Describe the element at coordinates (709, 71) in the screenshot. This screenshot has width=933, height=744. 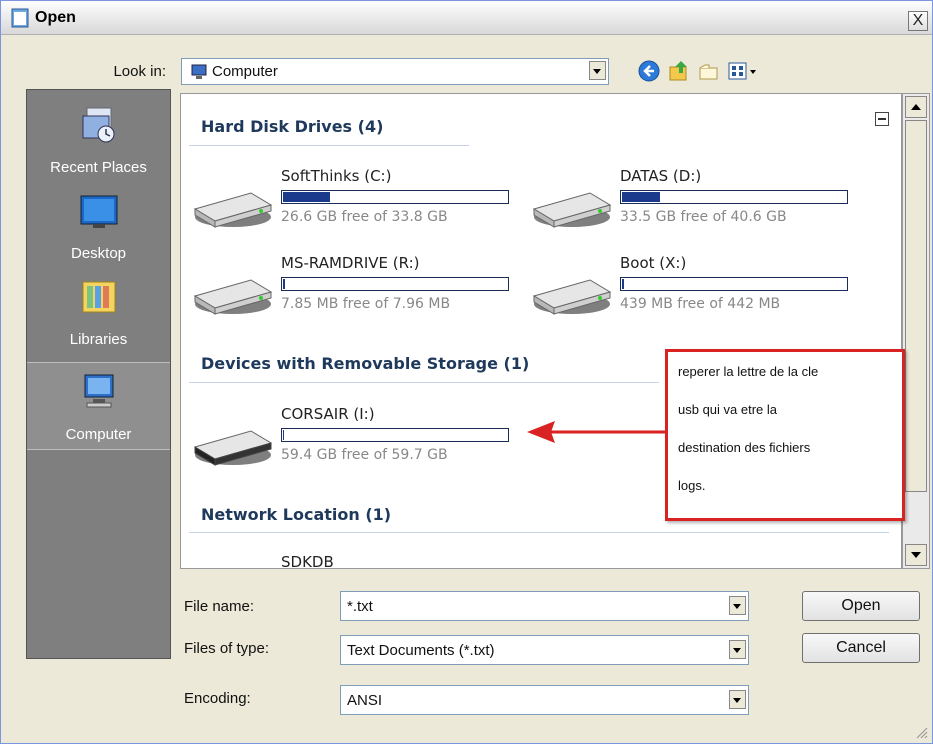
I see `new-folder-icon` at that location.